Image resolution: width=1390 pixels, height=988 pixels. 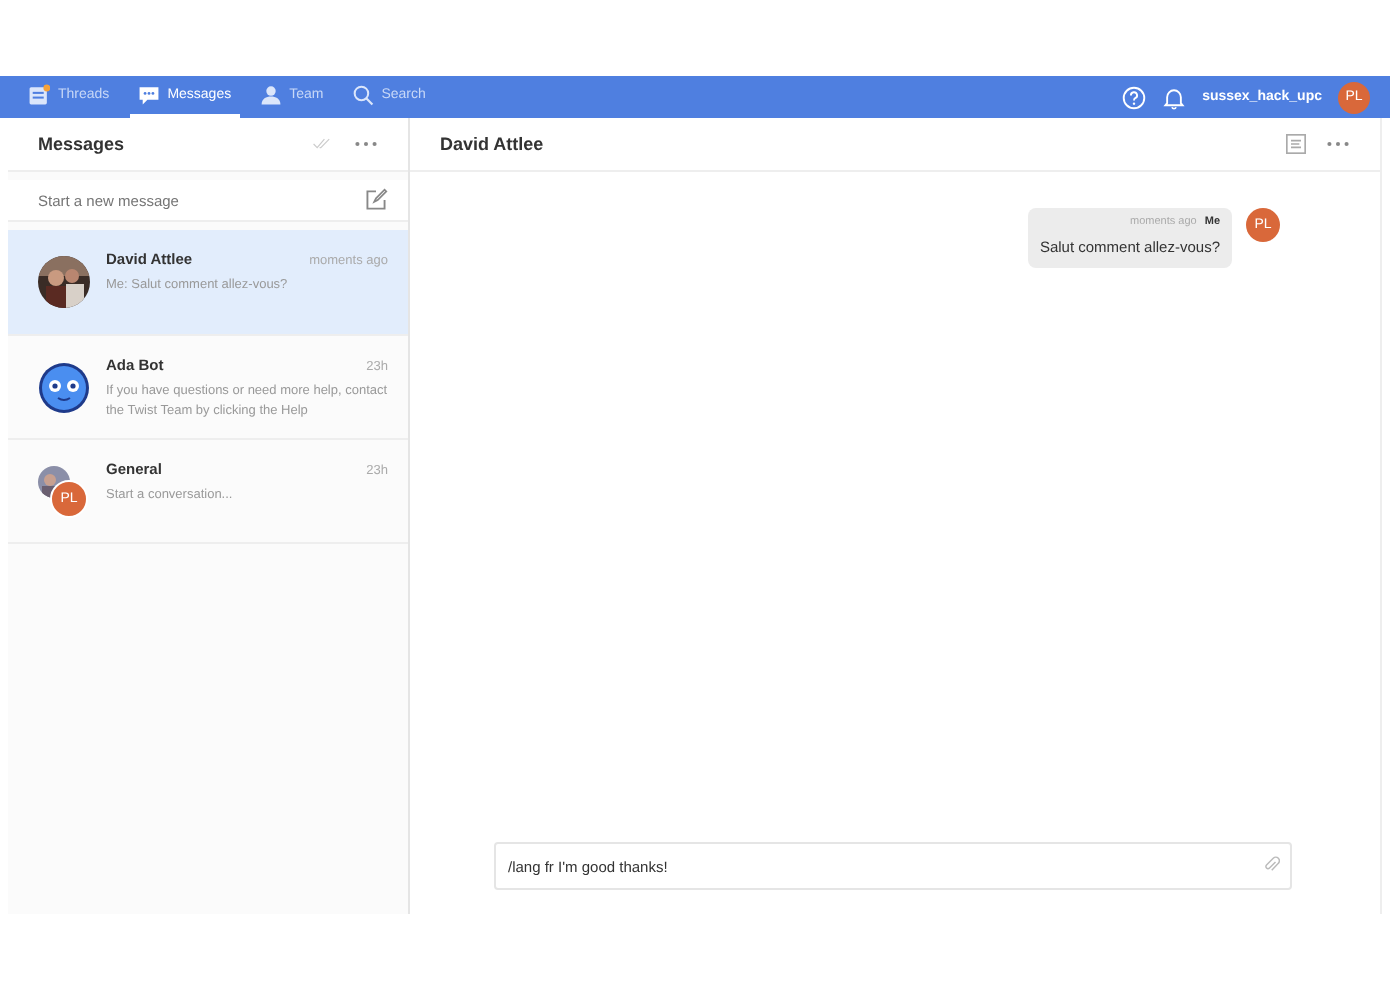 I want to click on search-icon, so click(x=362, y=95).